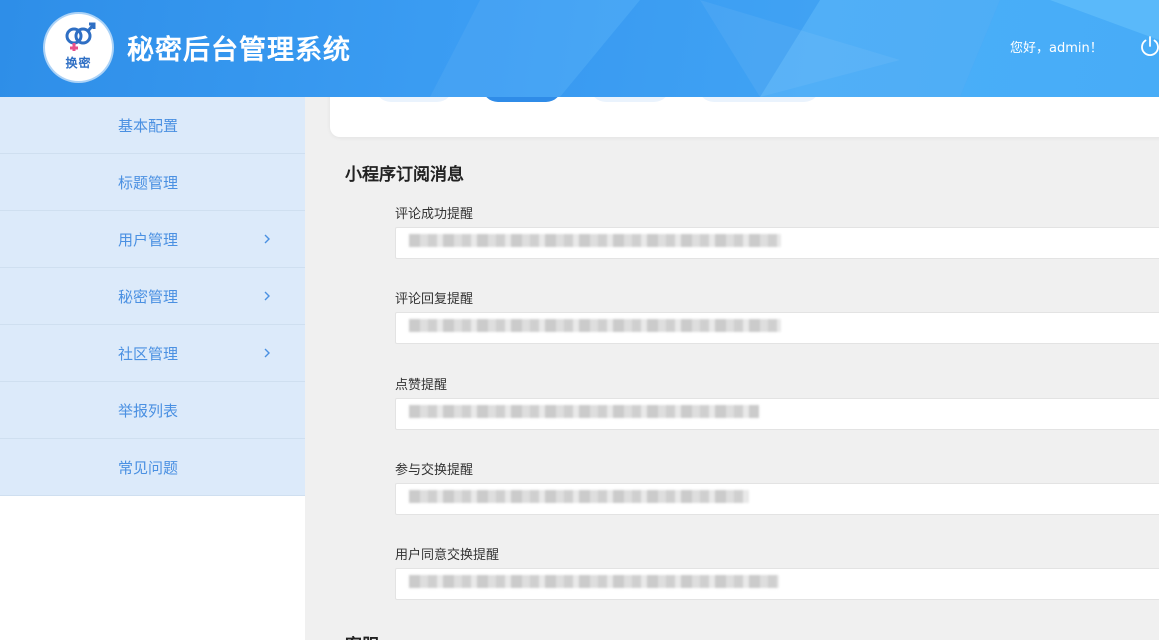  Describe the element at coordinates (447, 555) in the screenshot. I see `field-label: 用户同意交换提醒` at that location.